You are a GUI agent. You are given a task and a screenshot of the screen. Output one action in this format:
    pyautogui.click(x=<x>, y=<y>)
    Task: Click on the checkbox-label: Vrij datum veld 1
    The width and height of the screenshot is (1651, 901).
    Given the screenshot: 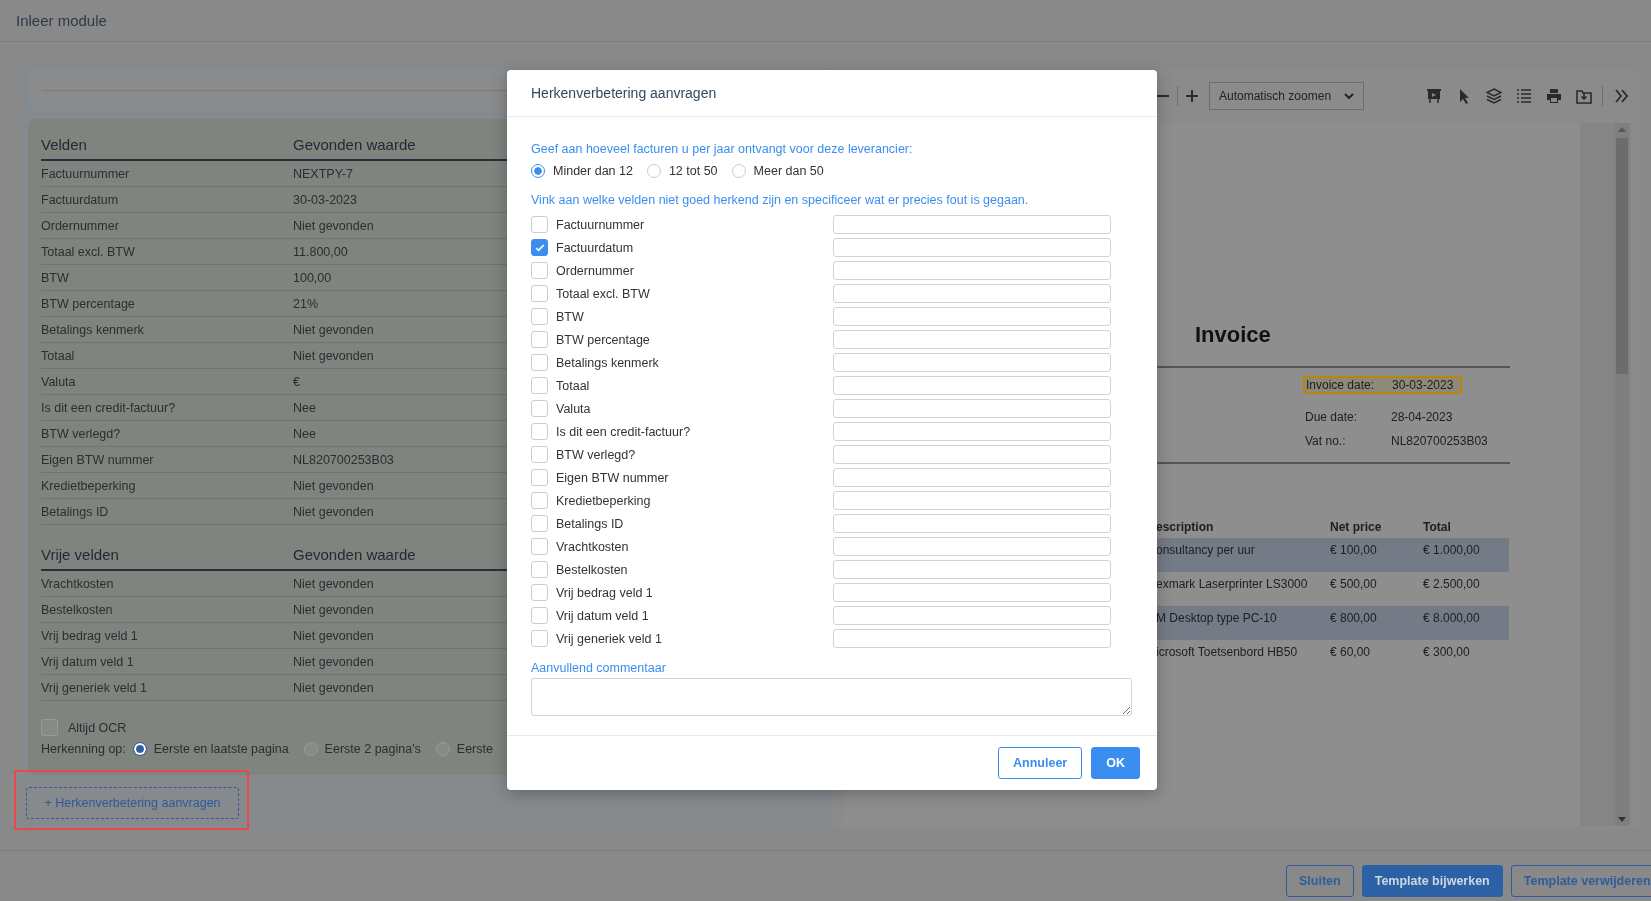 What is the action you would take?
    pyautogui.click(x=603, y=615)
    